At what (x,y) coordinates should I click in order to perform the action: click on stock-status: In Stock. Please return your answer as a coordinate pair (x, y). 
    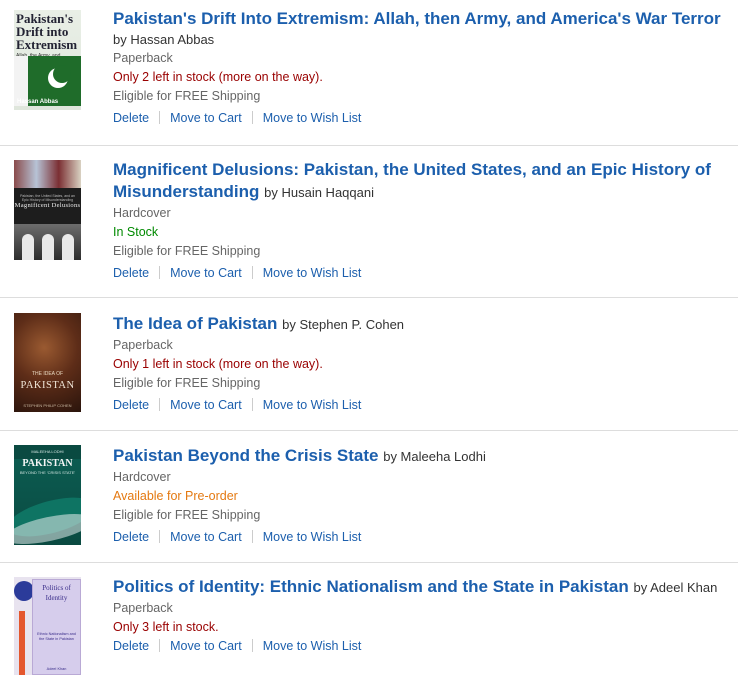
    Looking at the image, I should click on (136, 232).